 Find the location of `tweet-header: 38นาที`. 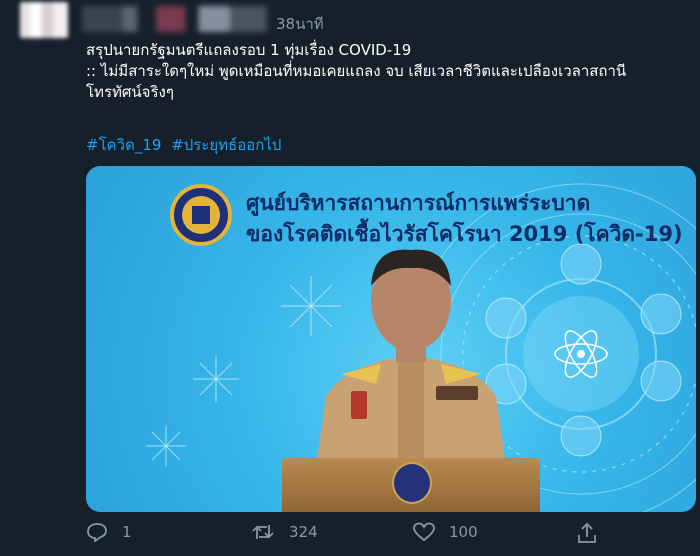

tweet-header: 38นาที is located at coordinates (350, 20).